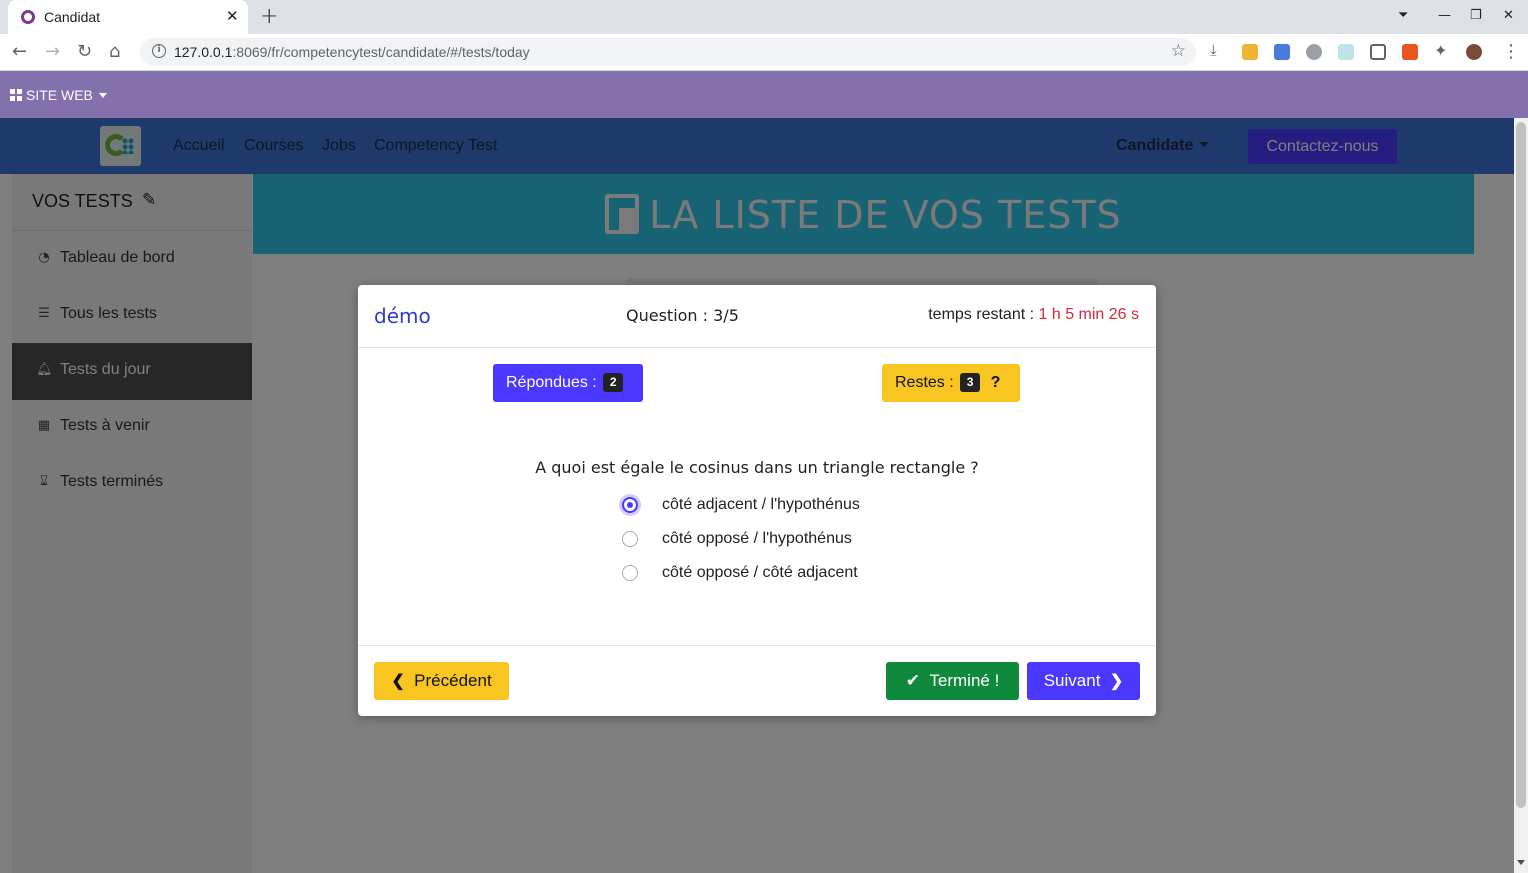  Describe the element at coordinates (128, 17) in the screenshot. I see `browser-tab: Candidat ✕` at that location.